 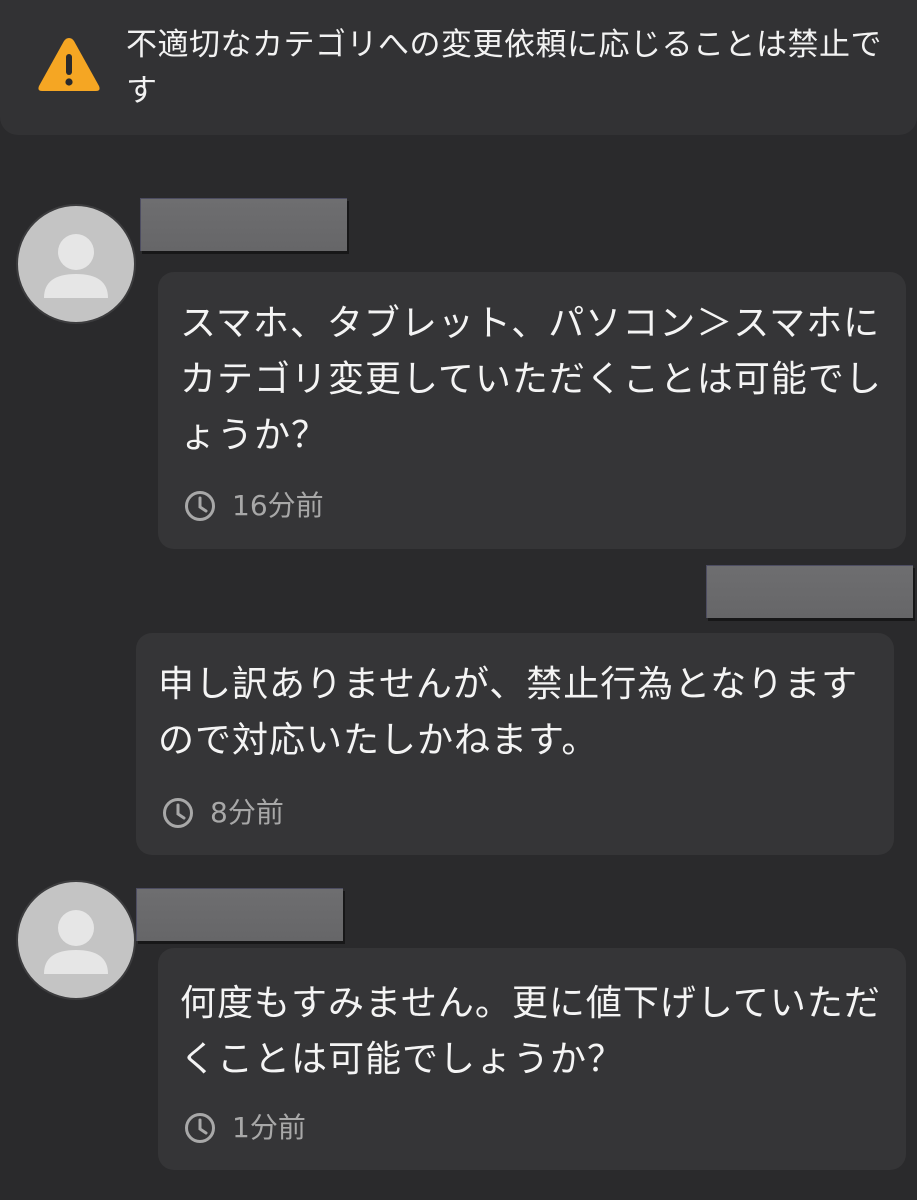 What do you see at coordinates (508, 712) in the screenshot?
I see `message-text: 申し訳ありませんが、禁止行為となりますので対応いたしかねます。` at bounding box center [508, 712].